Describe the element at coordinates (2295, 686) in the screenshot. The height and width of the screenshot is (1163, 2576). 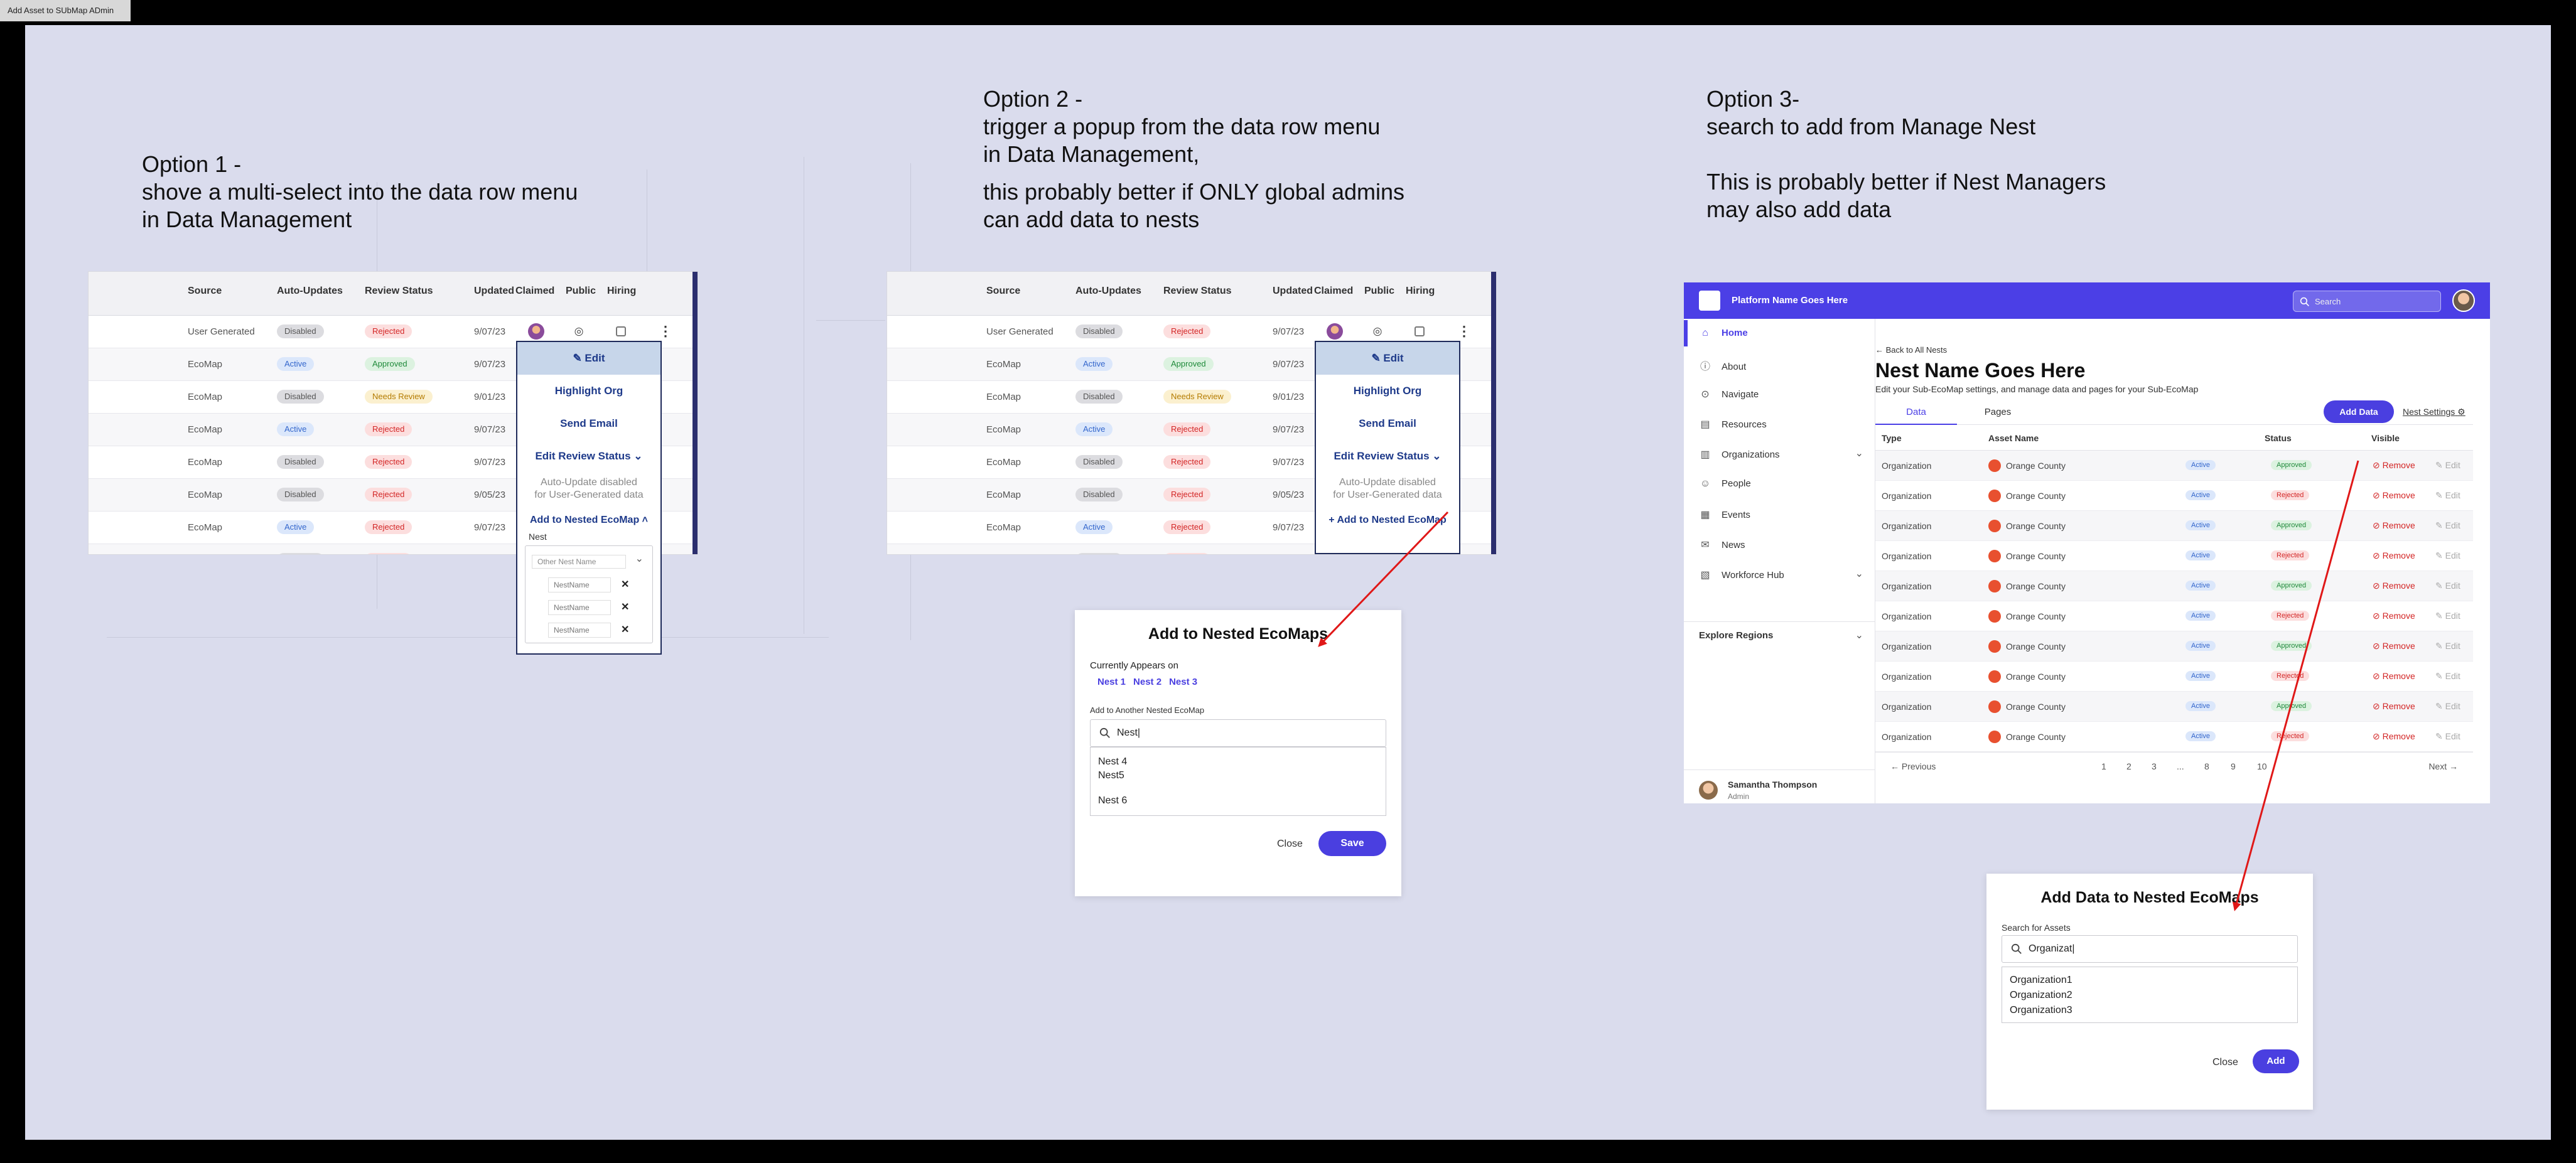
I see `arrow-option3` at that location.